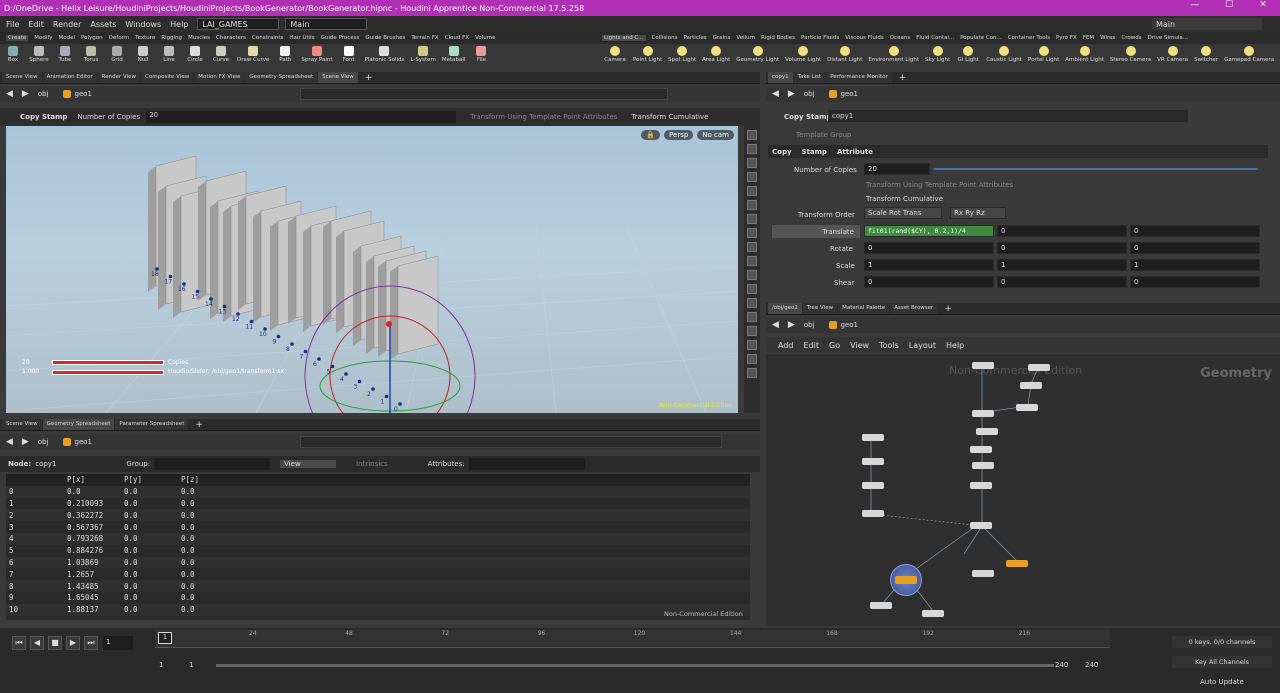 The height and width of the screenshot is (693, 1280). I want to click on num-copies-field: 20, so click(897, 169).